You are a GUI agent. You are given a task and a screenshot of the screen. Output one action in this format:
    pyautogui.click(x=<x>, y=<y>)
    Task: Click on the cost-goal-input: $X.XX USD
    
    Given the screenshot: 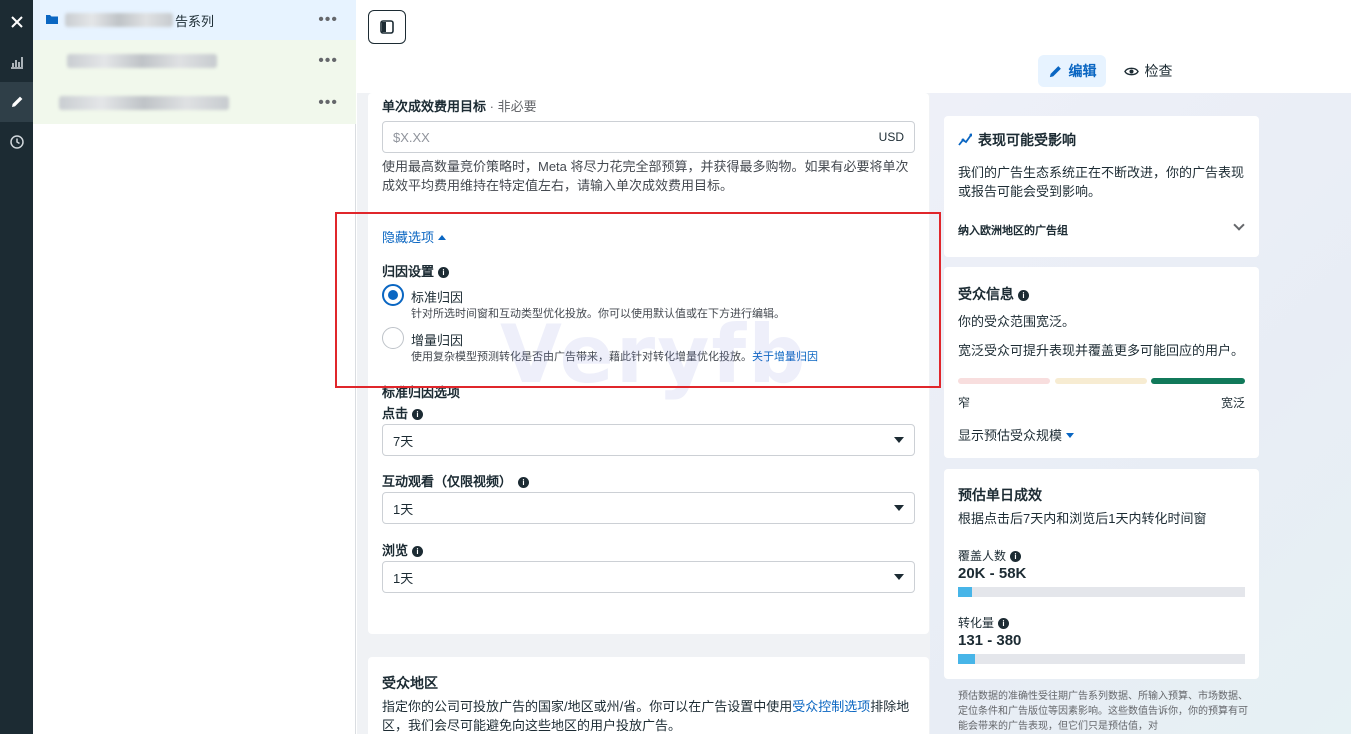 What is the action you would take?
    pyautogui.click(x=648, y=137)
    